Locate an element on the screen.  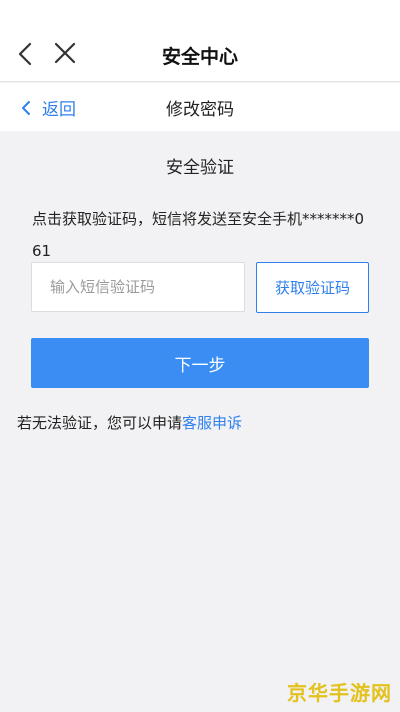
top-navigation-bar: 安全中心 is located at coordinates (200, 41).